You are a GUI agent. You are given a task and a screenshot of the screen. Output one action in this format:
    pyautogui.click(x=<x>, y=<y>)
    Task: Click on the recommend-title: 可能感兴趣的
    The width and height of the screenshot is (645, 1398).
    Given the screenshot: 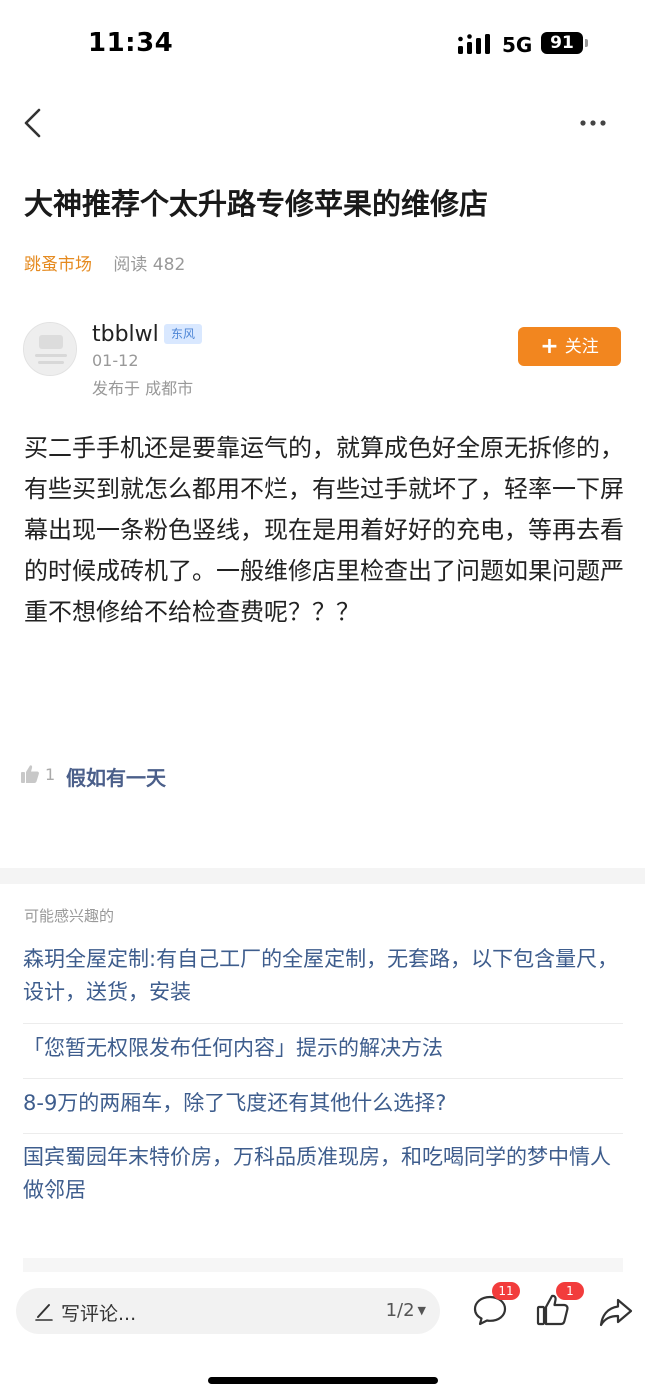 What is the action you would take?
    pyautogui.click(x=69, y=916)
    